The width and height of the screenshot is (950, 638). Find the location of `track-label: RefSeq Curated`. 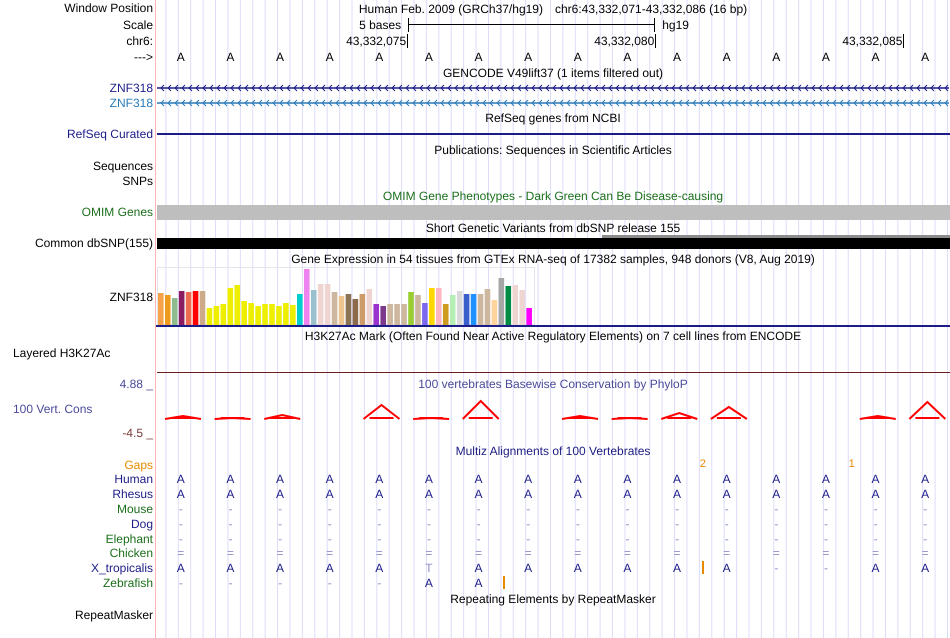

track-label: RefSeq Curated is located at coordinates (109, 134).